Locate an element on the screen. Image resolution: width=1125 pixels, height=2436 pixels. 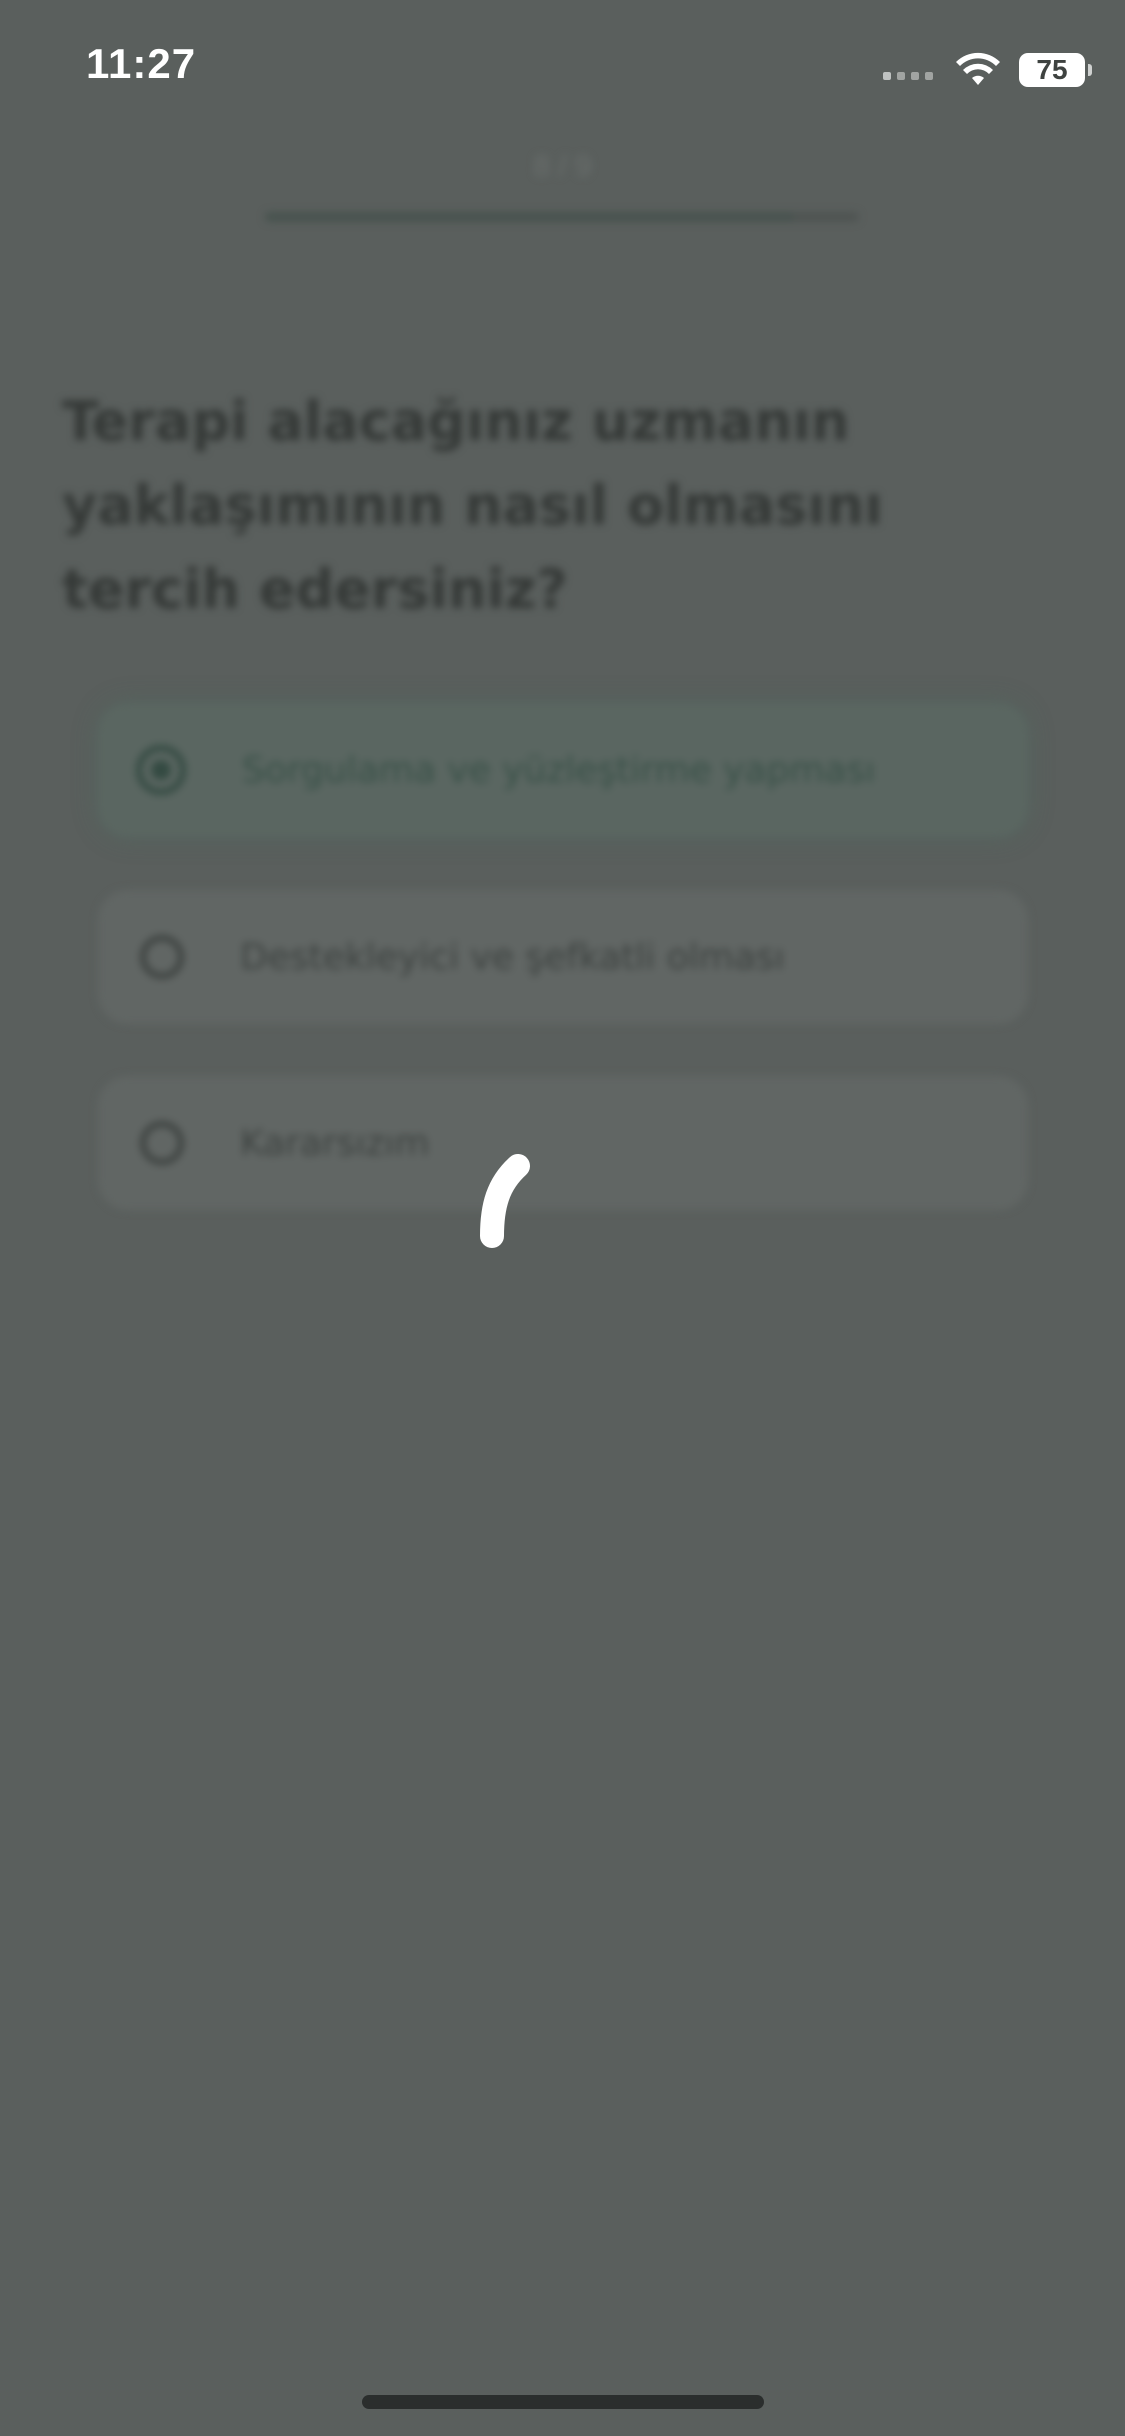
step-total: 9 is located at coordinates (583, 166).